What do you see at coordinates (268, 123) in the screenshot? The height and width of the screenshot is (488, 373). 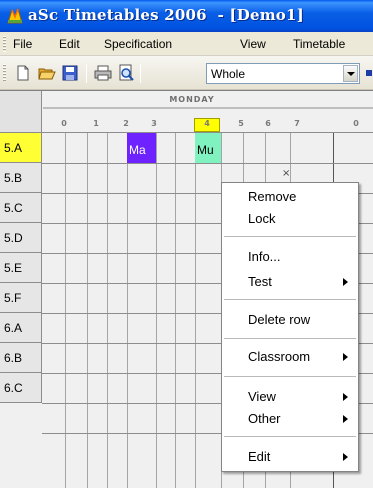 I see `period-header: 6` at bounding box center [268, 123].